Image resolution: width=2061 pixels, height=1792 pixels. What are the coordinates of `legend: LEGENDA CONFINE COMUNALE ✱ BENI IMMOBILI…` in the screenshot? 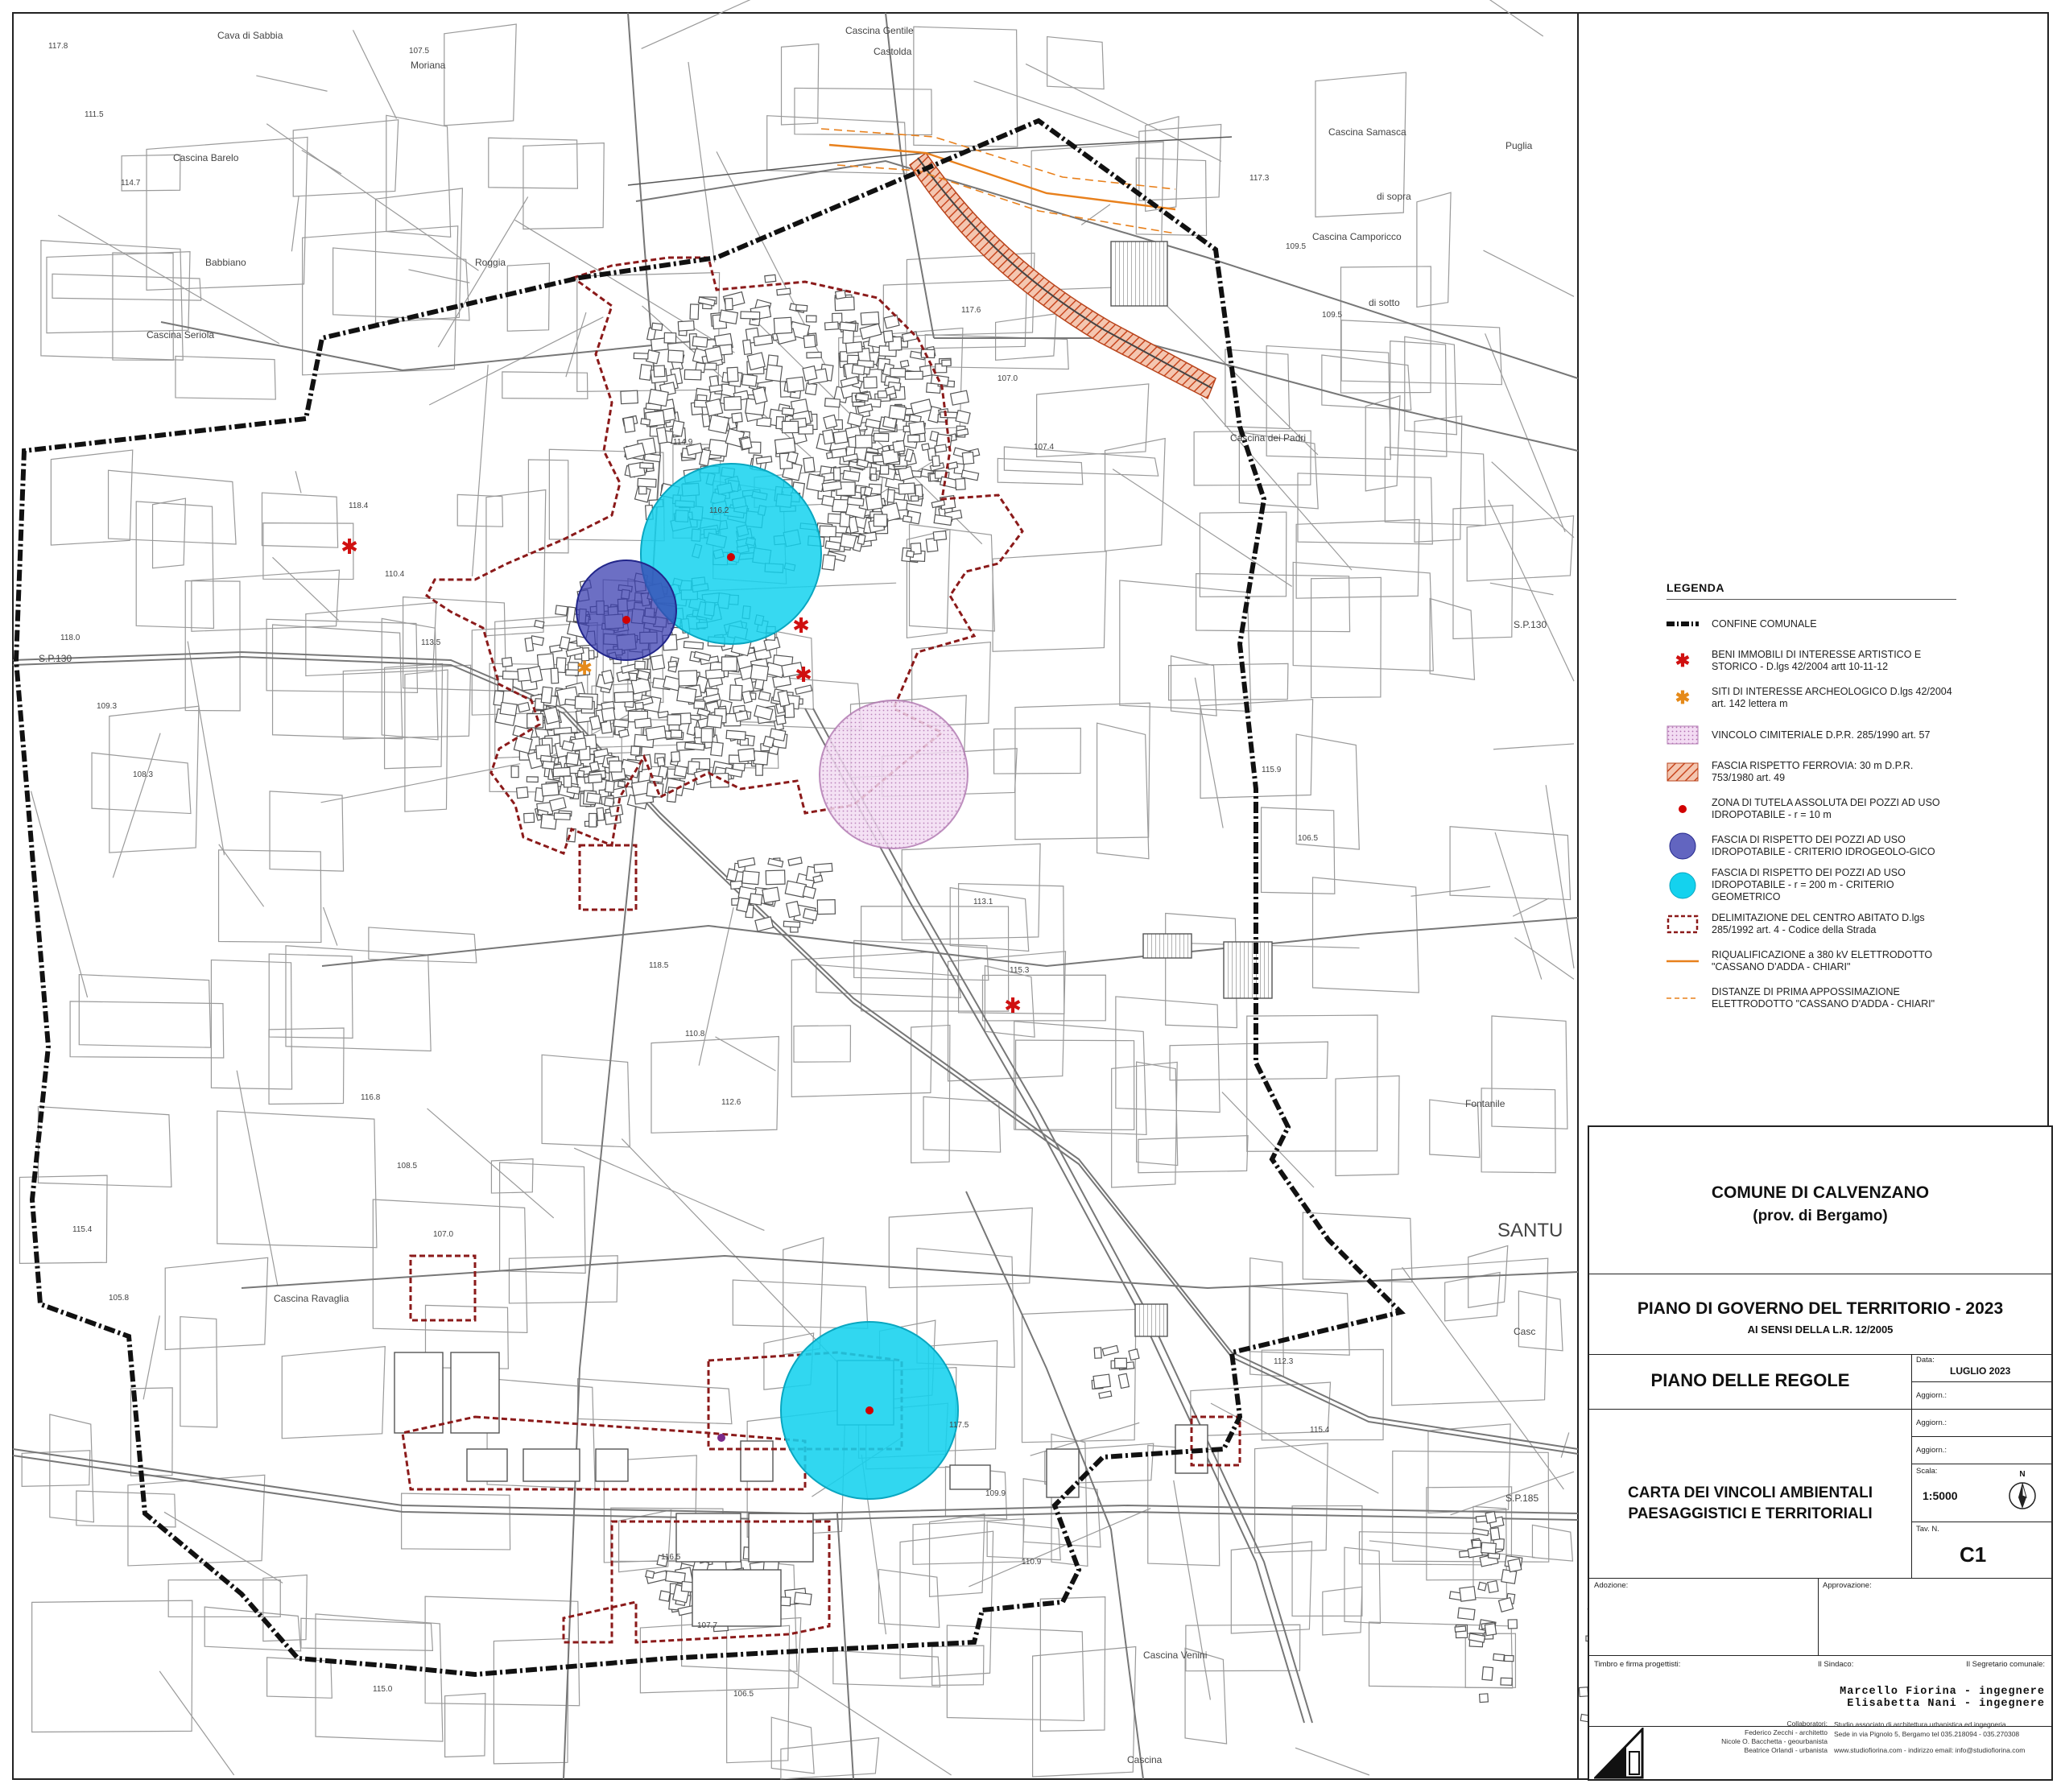 It's located at (1811, 800).